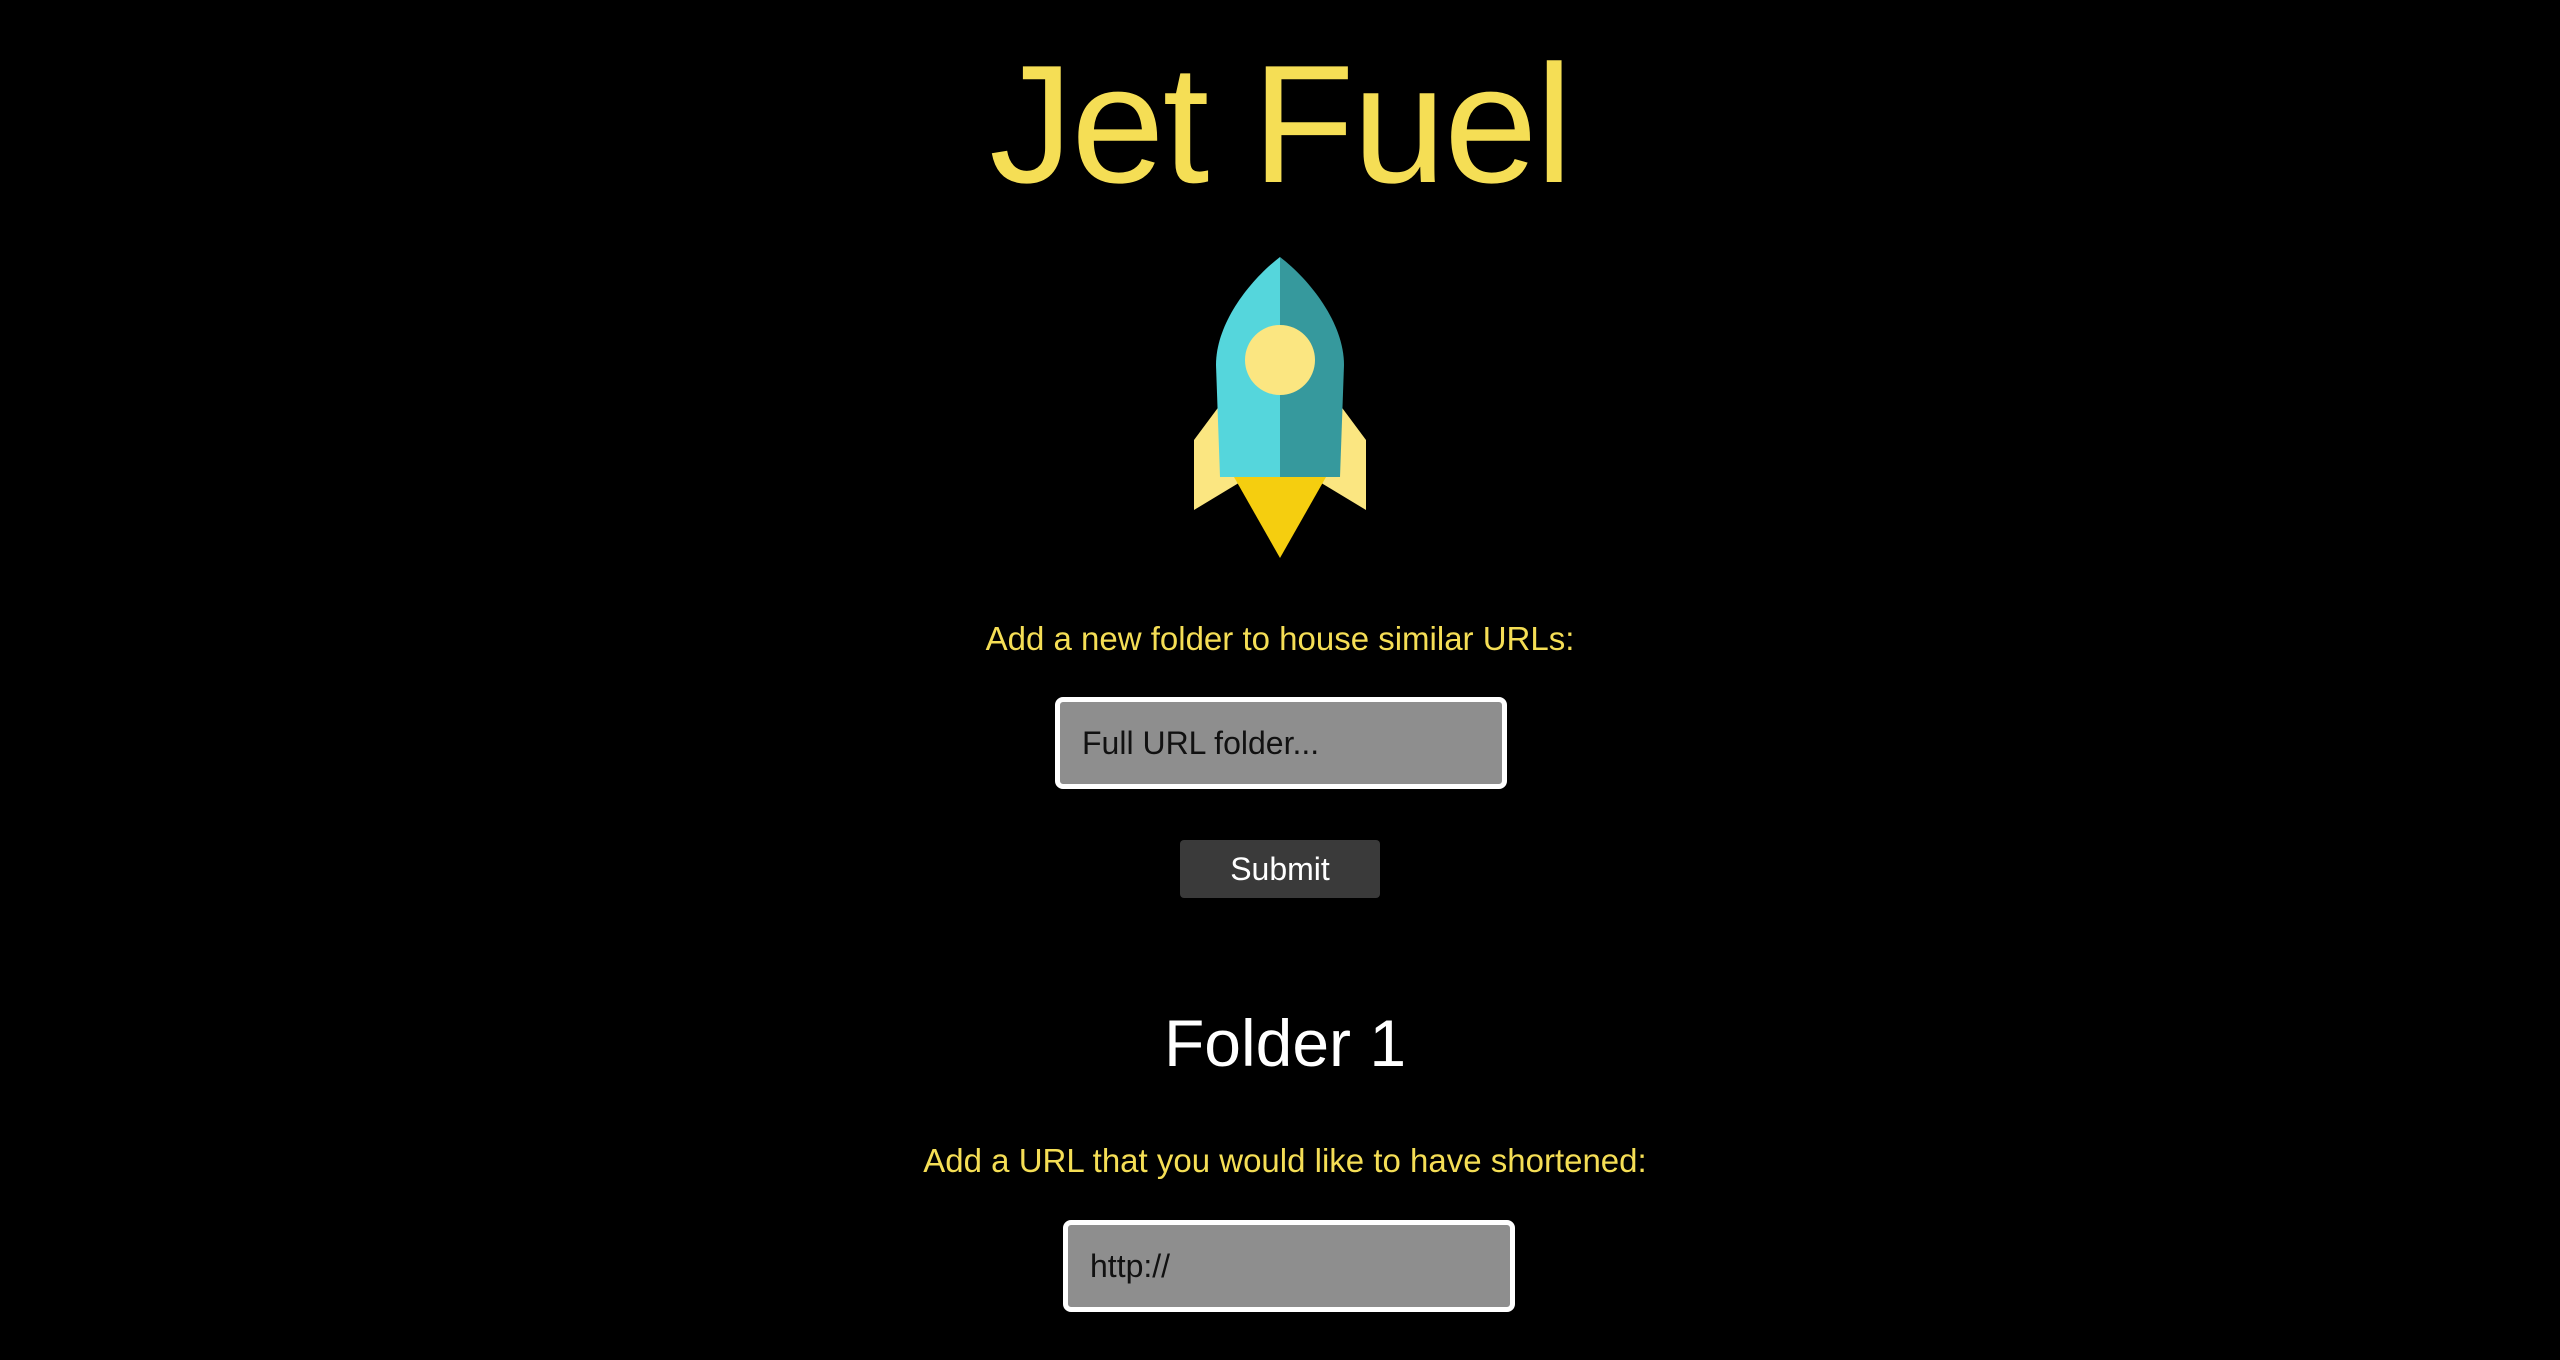 The width and height of the screenshot is (2560, 1360). I want to click on folder-prompt: Add a new folder to house similar URLs:, so click(1280, 638).